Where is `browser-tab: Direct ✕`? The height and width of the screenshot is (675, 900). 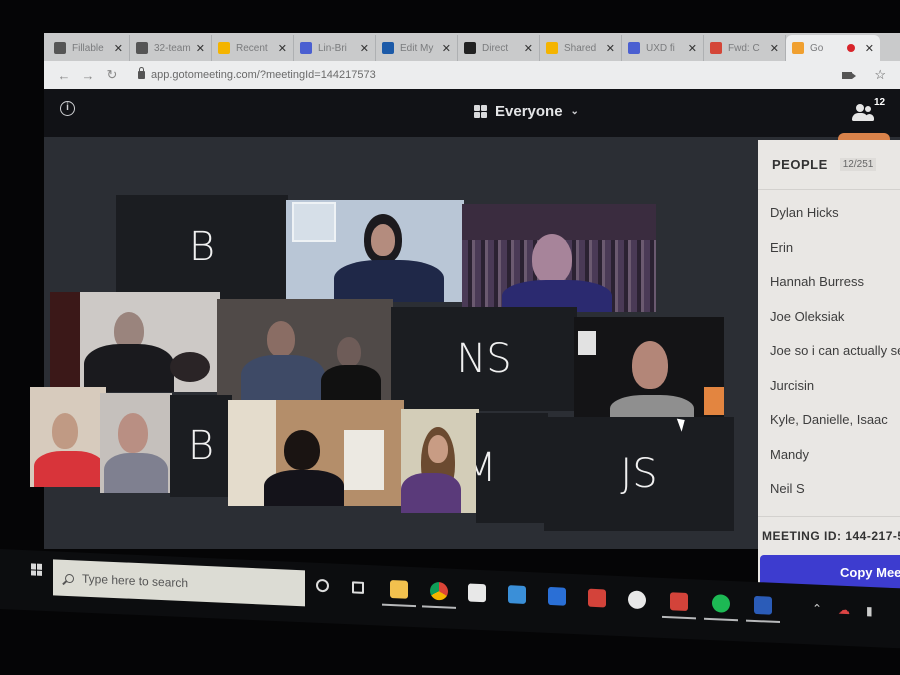
browser-tab: Direct ✕ is located at coordinates (499, 48).